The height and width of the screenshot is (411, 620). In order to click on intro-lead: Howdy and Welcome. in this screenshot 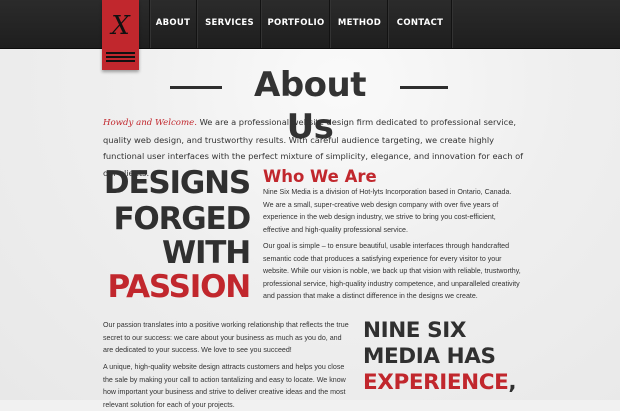, I will do `click(150, 123)`.